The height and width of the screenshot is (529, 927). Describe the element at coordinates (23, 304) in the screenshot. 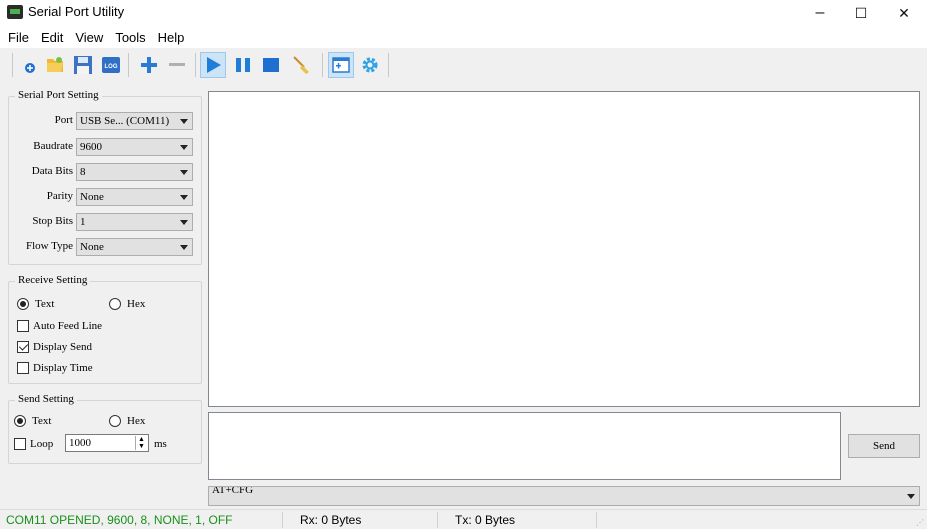

I see `receive-text-radio` at that location.